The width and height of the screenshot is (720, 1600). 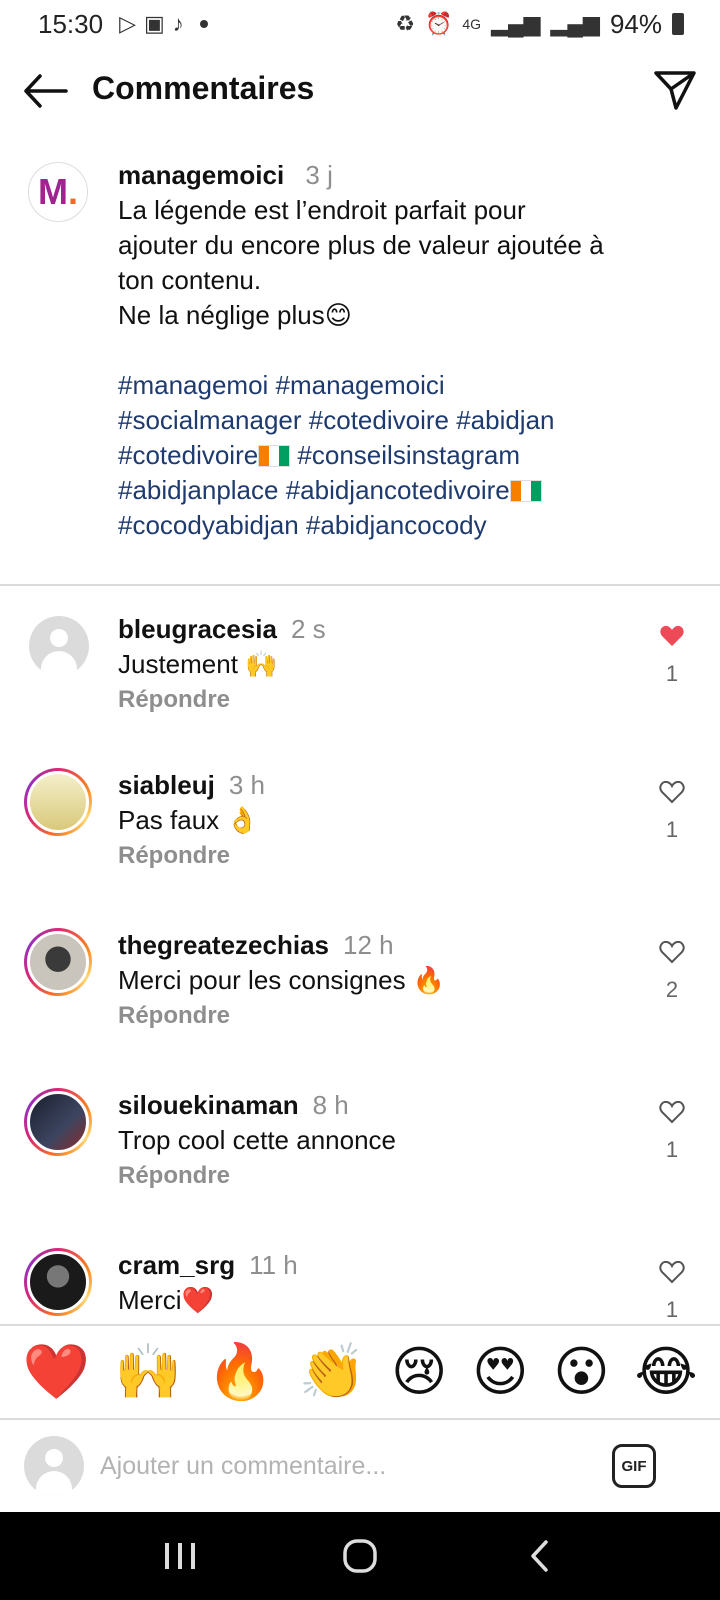 I want to click on hashtag-line: #cotedivoire #conseilsinstagram, so click(x=398, y=455).